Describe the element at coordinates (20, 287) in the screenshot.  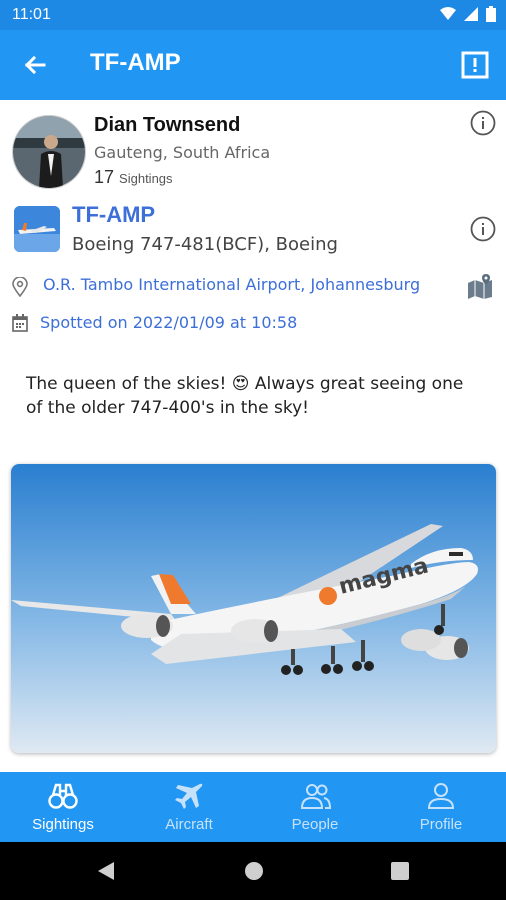
I see `location-pin-icon` at that location.